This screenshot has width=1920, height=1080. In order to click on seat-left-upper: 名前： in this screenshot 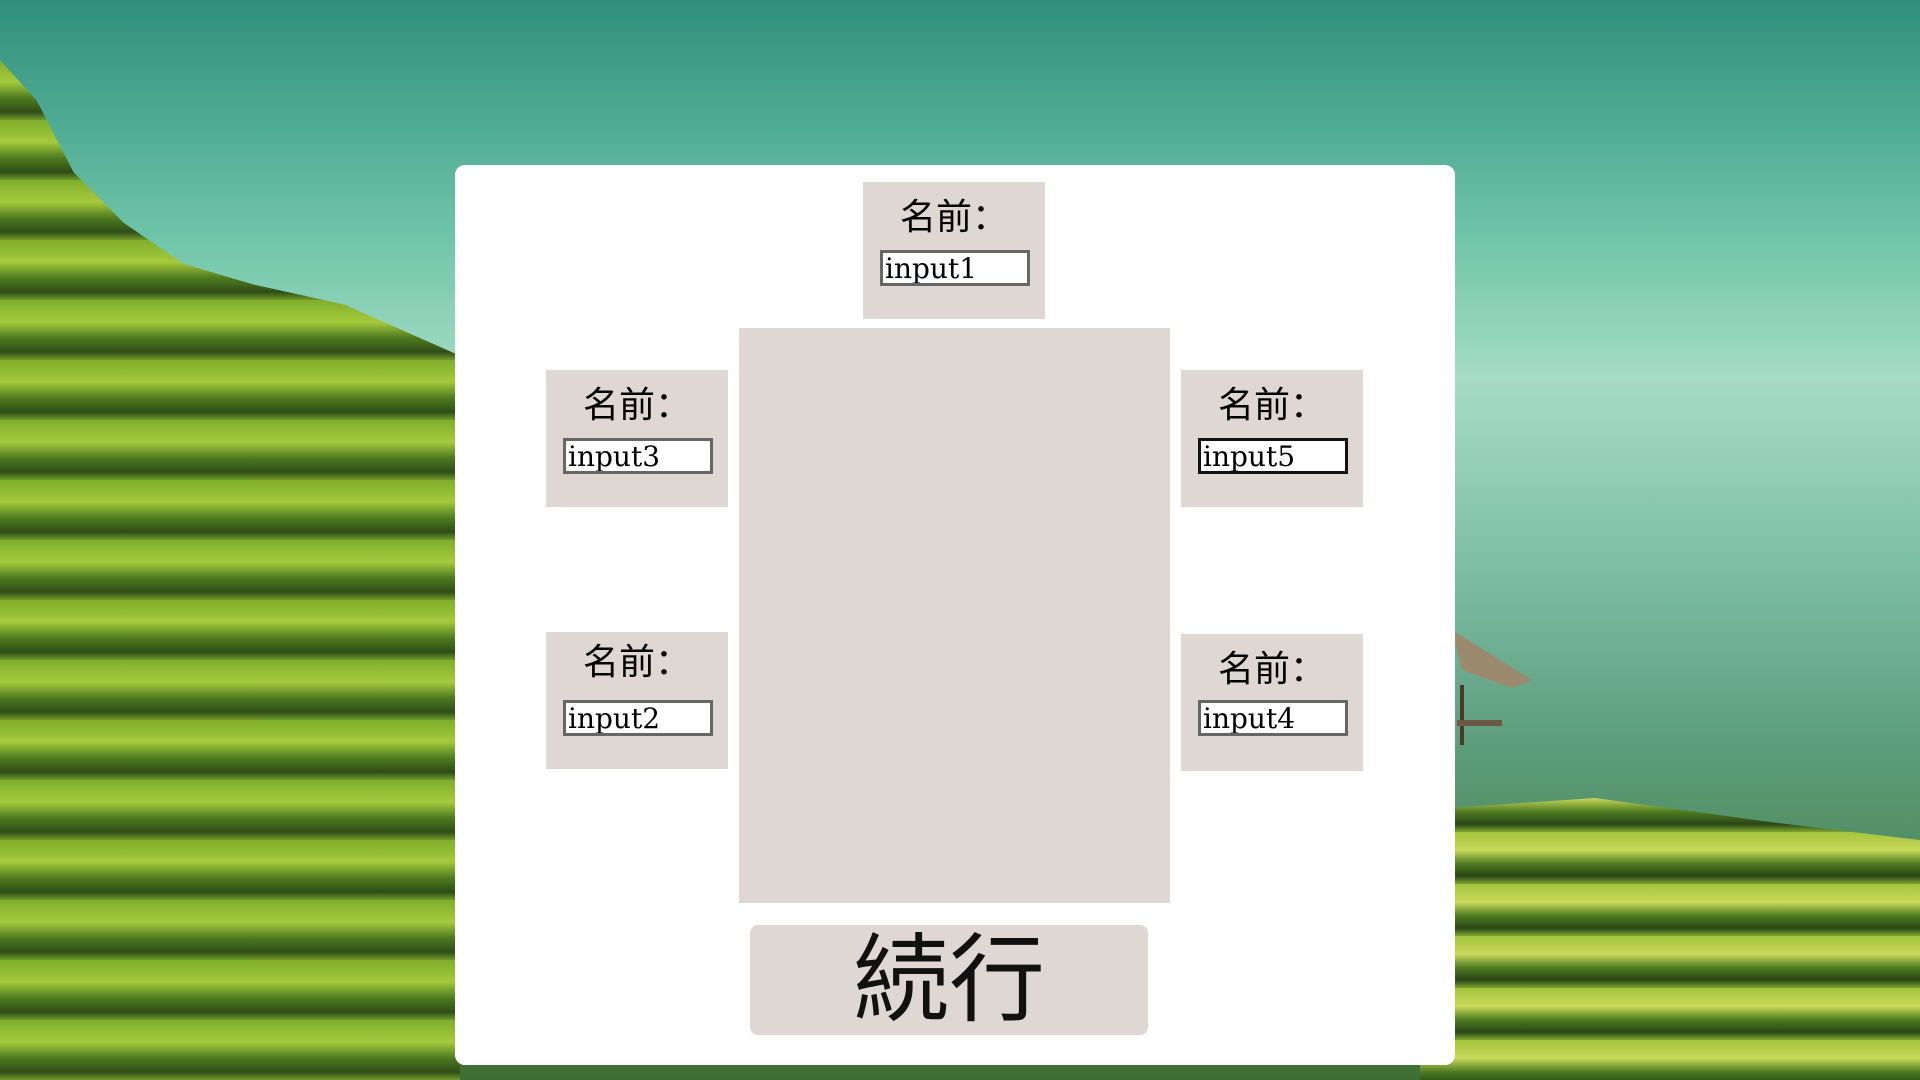, I will do `click(637, 438)`.